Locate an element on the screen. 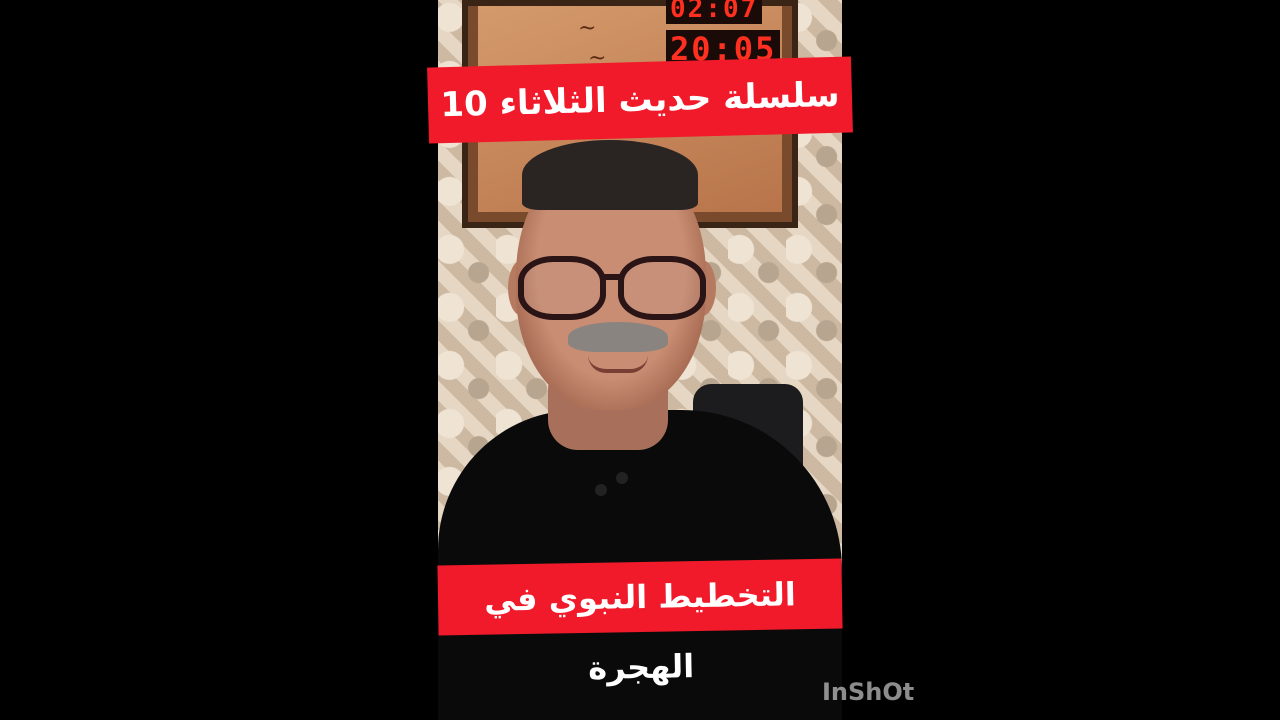  title-banner-bottom: التخطيط النبوي في الهجرة is located at coordinates (640, 622).